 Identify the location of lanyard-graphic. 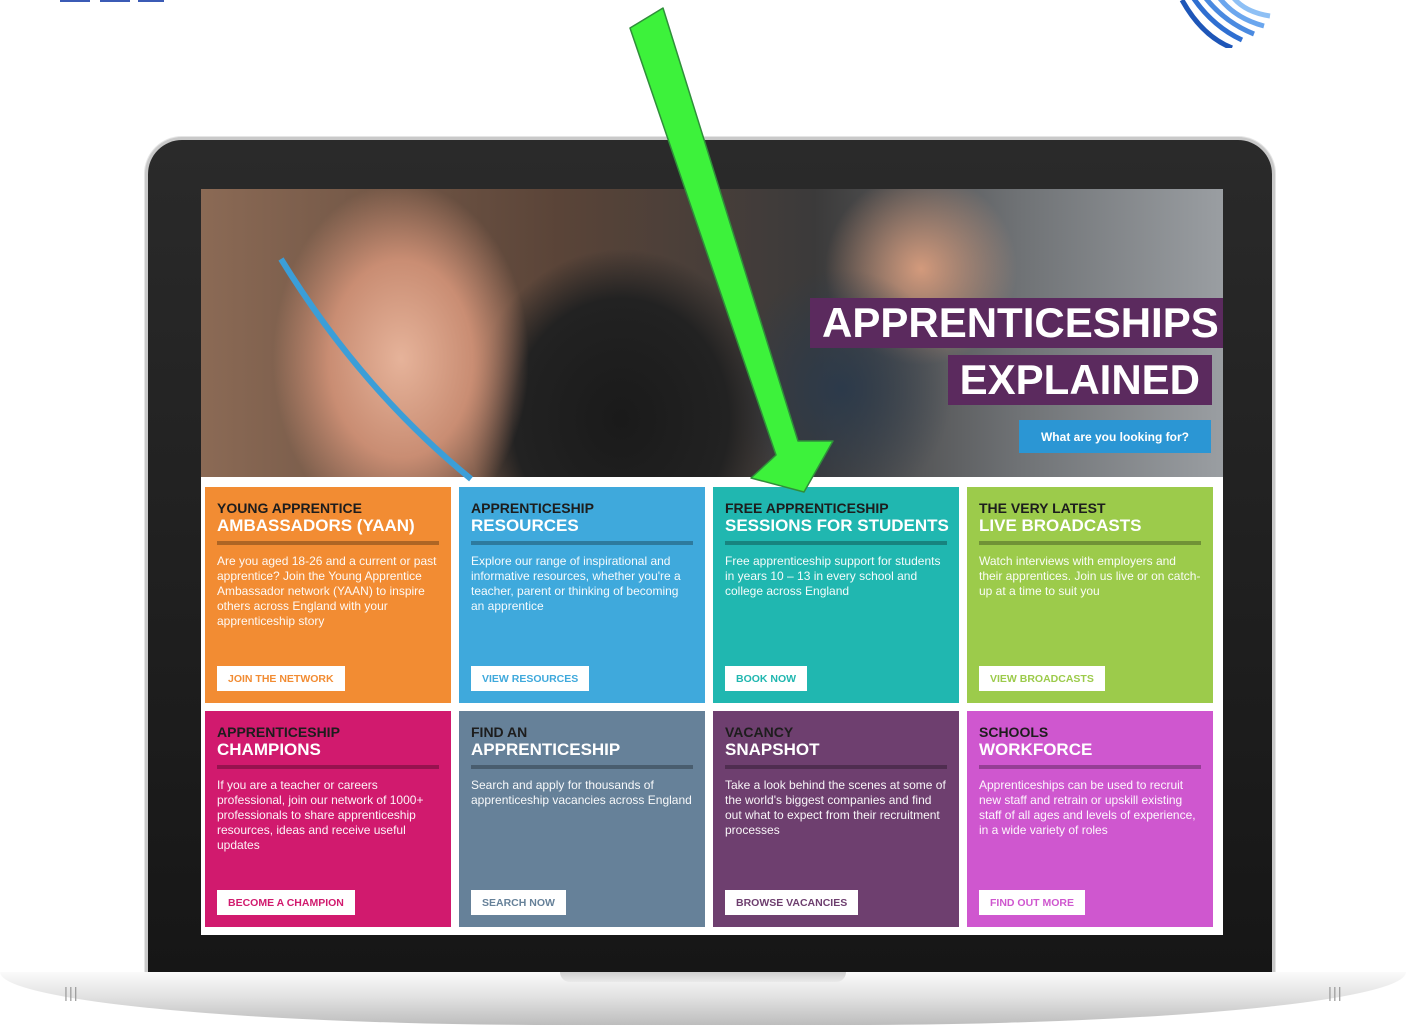
(375, 369).